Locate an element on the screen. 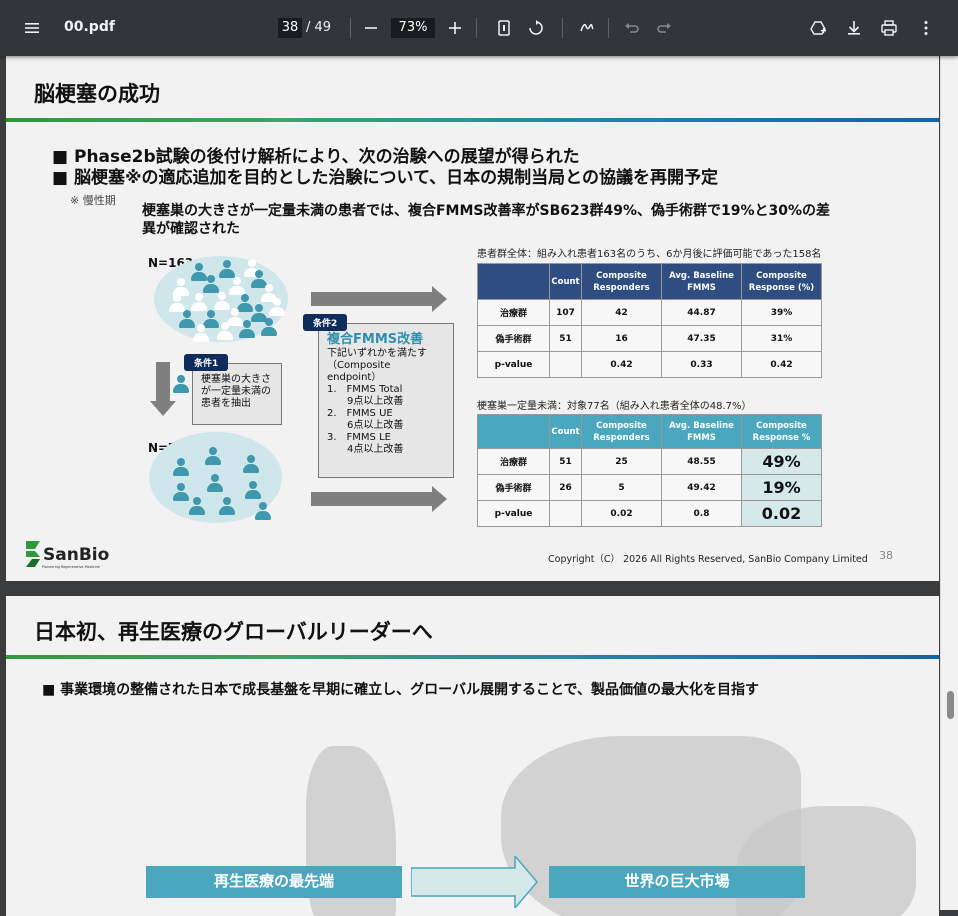 This screenshot has height=916, width=958. undo-icon is located at coordinates (632, 28).